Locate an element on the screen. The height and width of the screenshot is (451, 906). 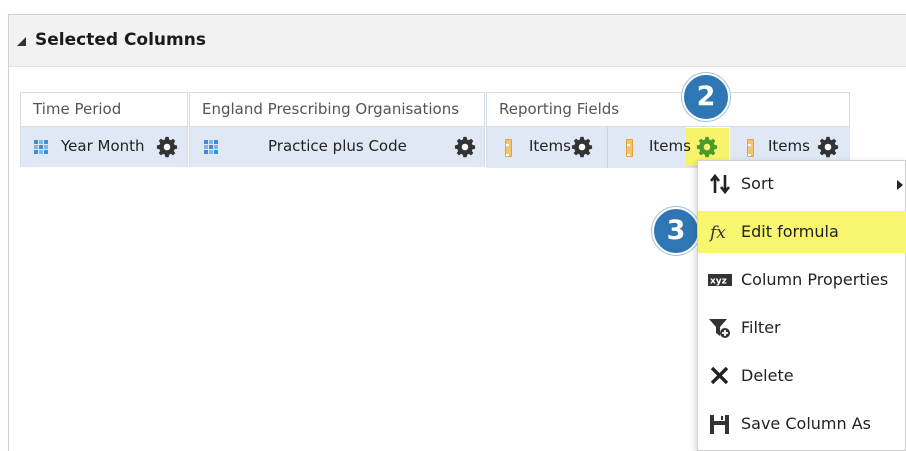
menu-item-column-properties: xyz Column Properties is located at coordinates (802, 280).